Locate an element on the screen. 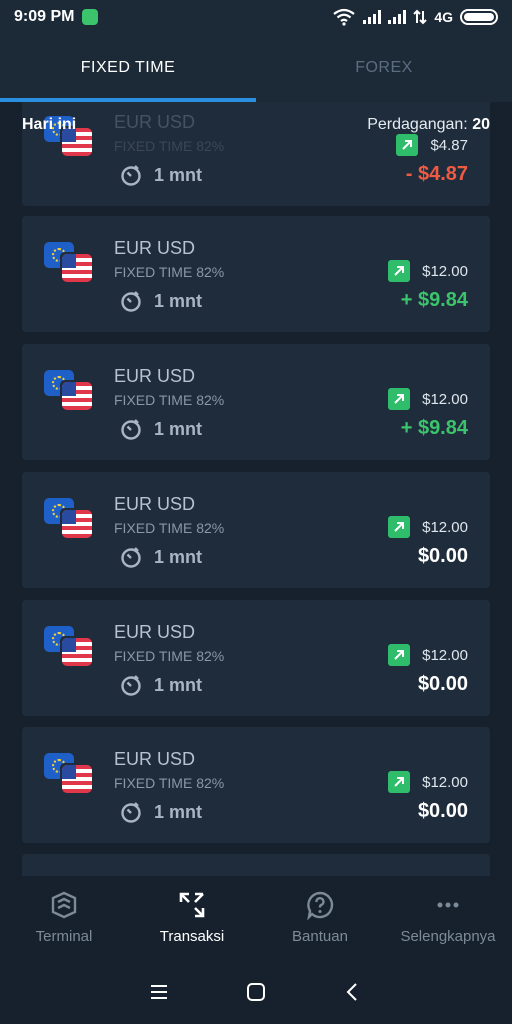 The image size is (512, 1024). tab-bar: FIXED TIME FOREX is located at coordinates (256, 68).